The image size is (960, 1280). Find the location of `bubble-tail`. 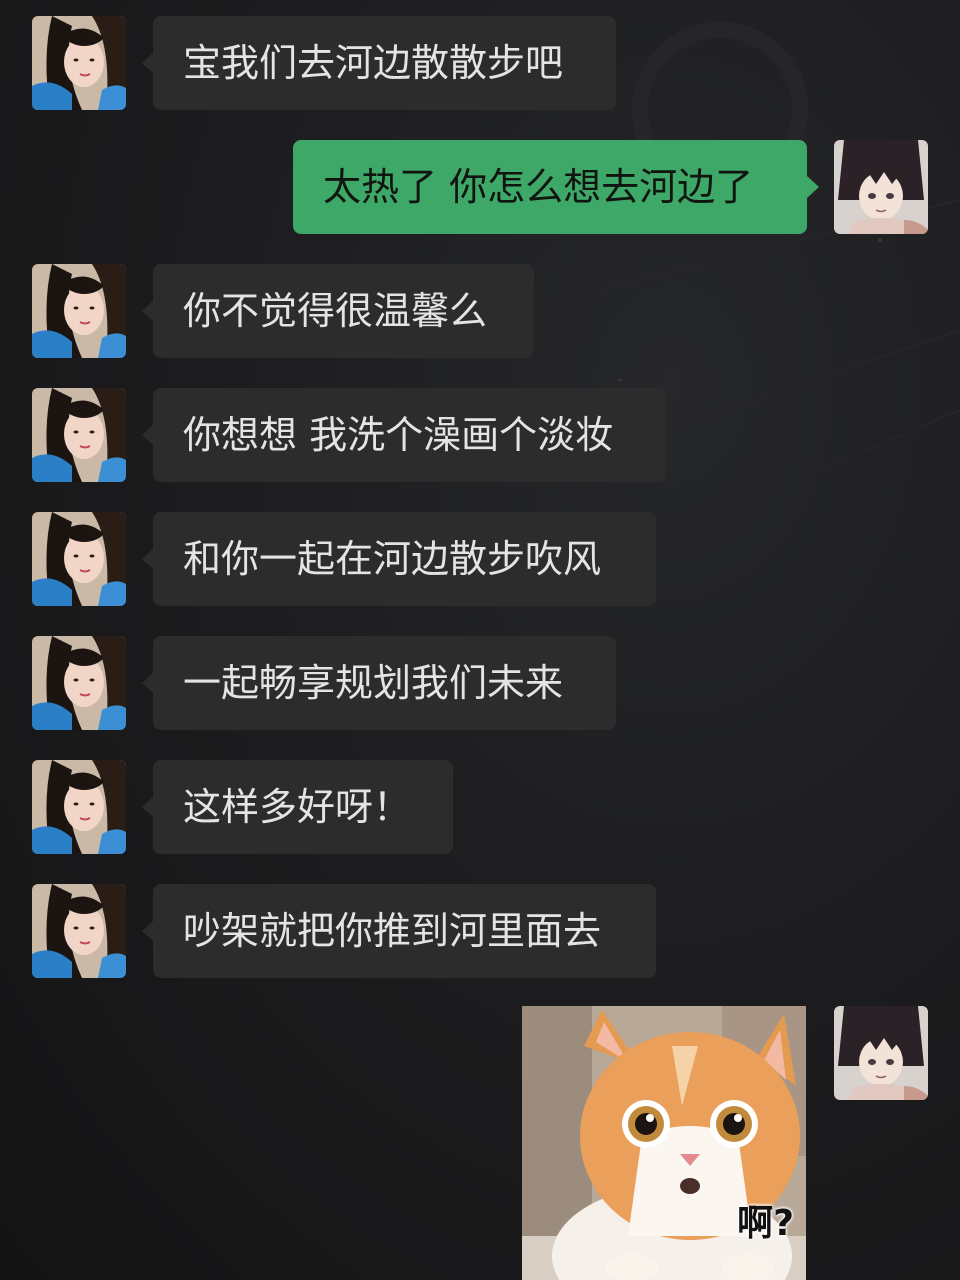

bubble-tail is located at coordinates (813, 187).